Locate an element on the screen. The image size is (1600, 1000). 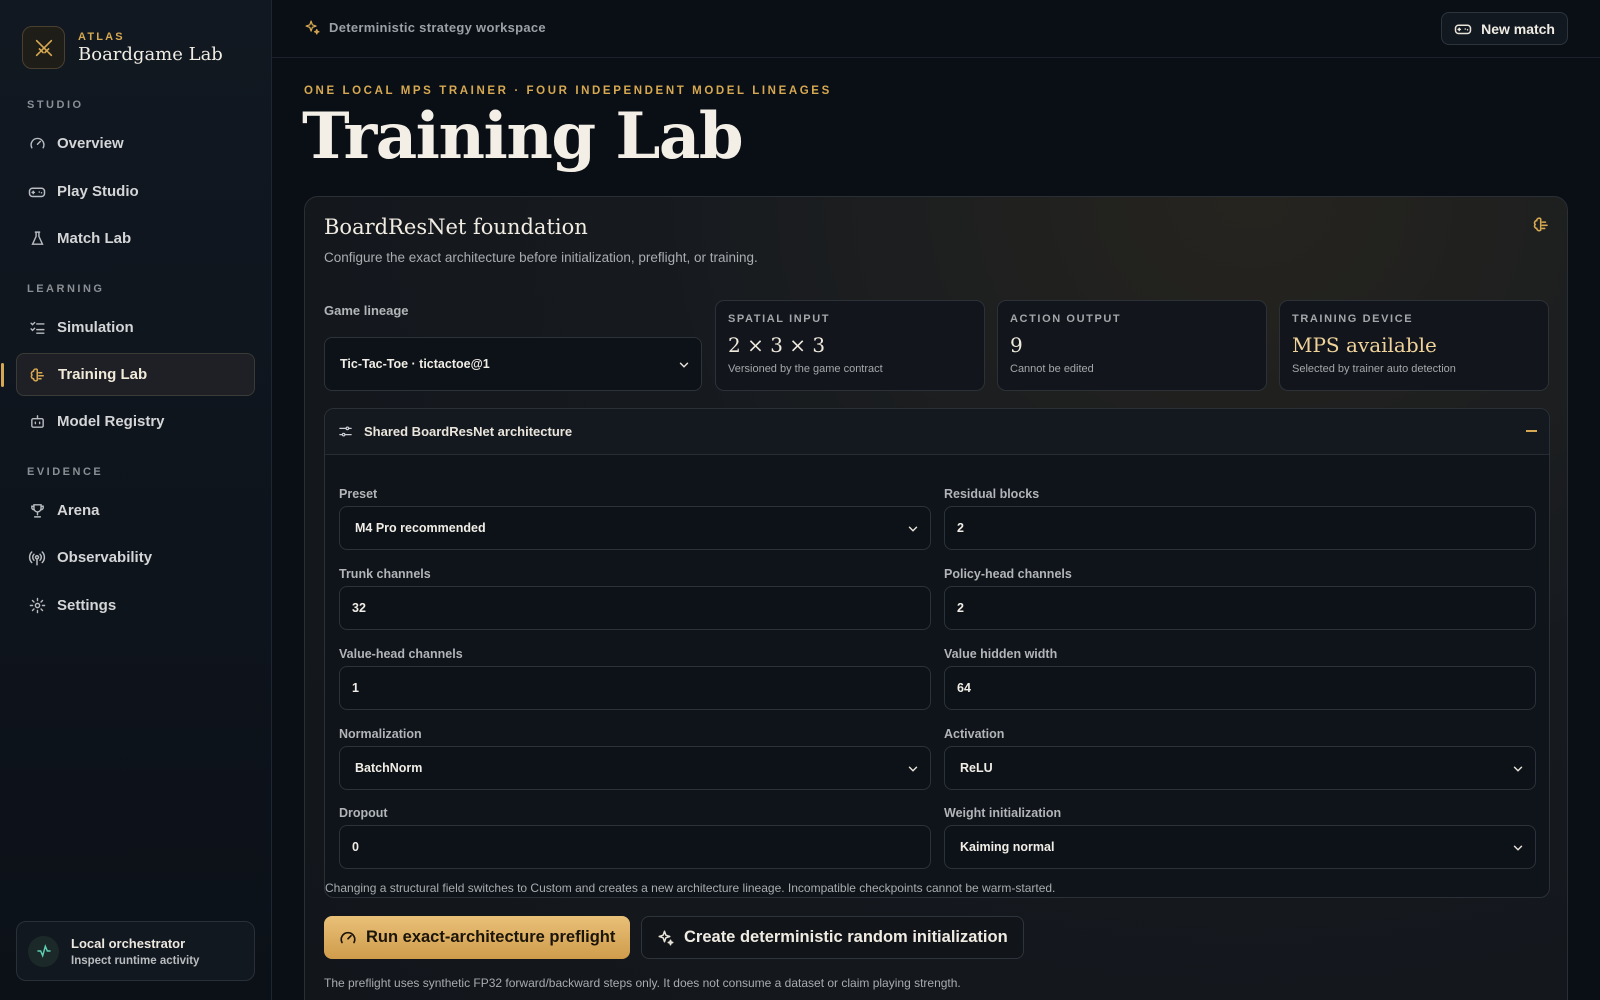
sidebar-item-overview: Overview is located at coordinates (135, 143).